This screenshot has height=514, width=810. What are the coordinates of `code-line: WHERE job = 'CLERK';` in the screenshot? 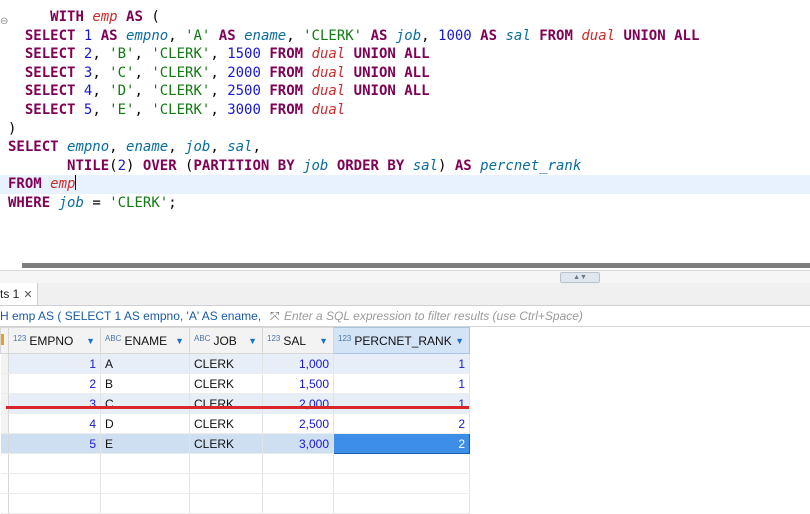 It's located at (92, 203).